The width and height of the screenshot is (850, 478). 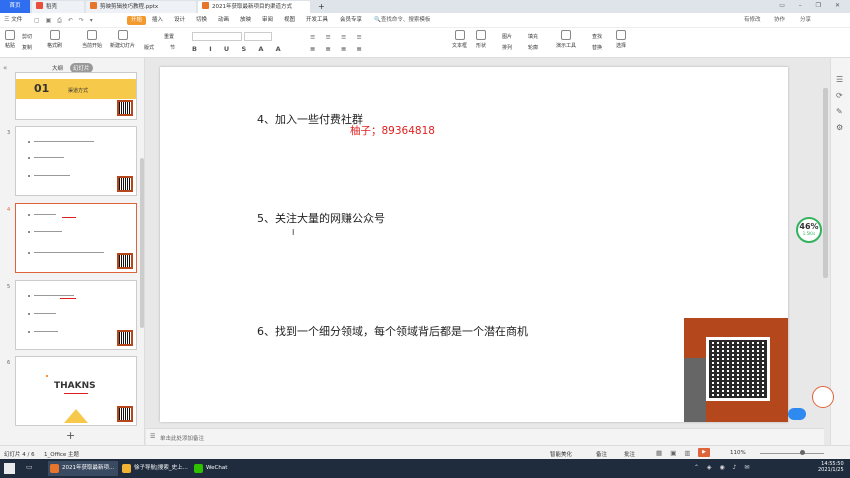 What do you see at coordinates (254, 7) in the screenshot?
I see `tab-file-2: 2021年获取最新项目的渠道方式` at bounding box center [254, 7].